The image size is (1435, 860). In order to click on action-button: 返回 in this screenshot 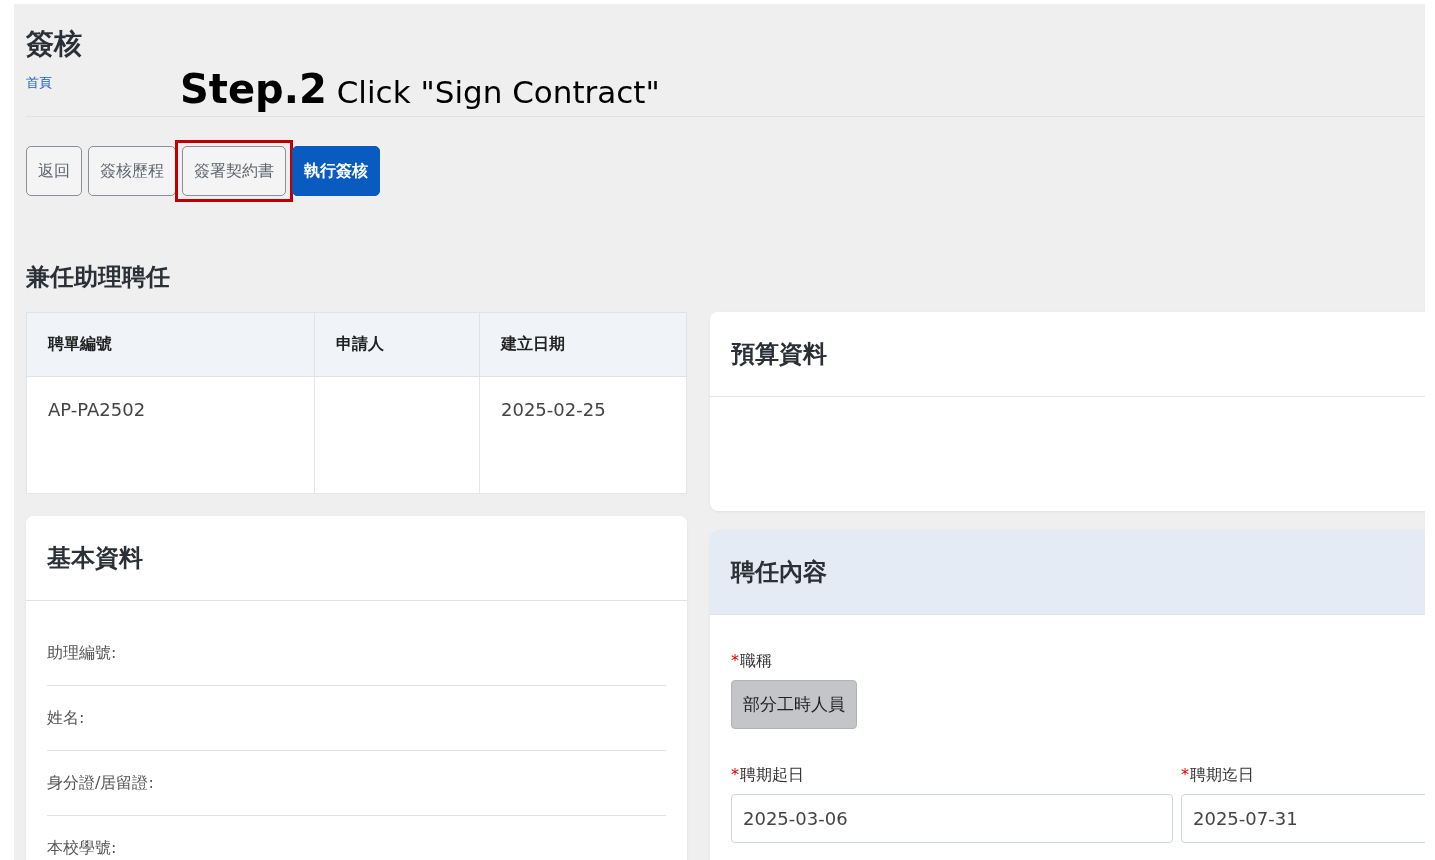, I will do `click(54, 171)`.